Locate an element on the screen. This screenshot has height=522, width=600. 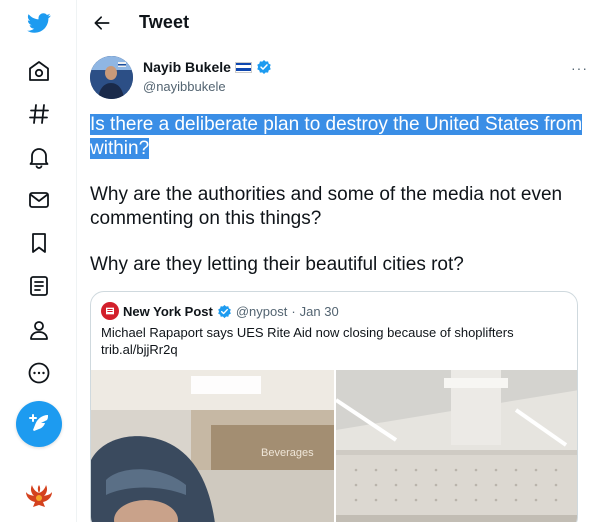
quoted-tweet-header: New York Post @nypost · Jan 30 is located at coordinates (220, 311).